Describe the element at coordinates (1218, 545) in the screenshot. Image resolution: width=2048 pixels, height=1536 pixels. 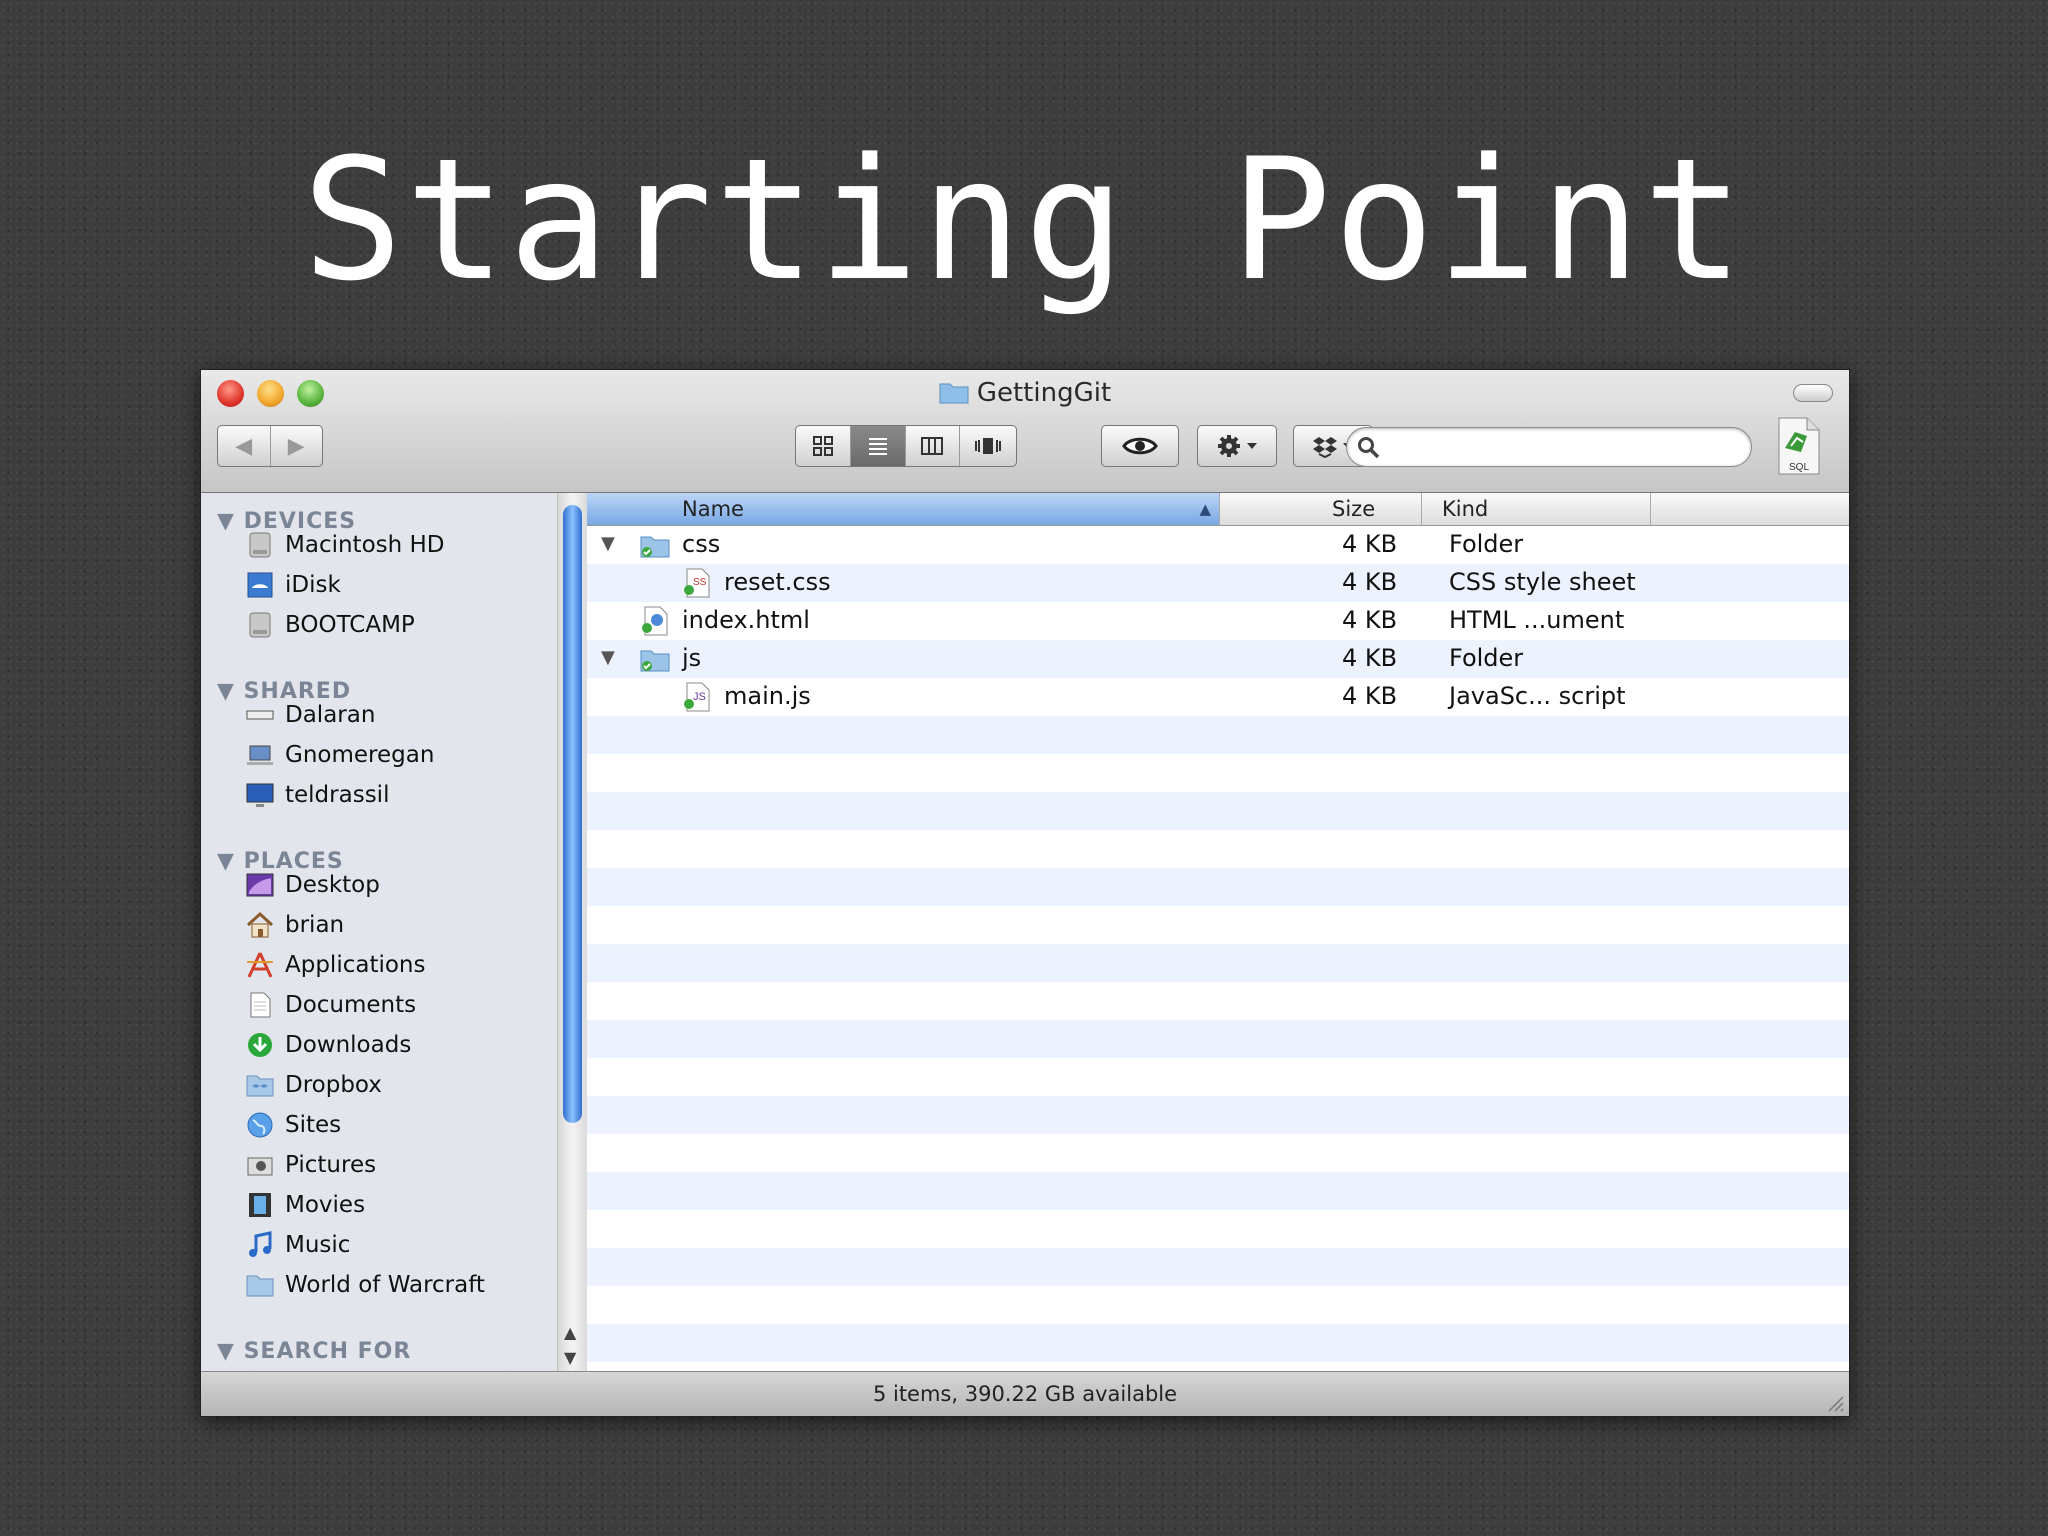
I see `table-row: ▼ css 4 KB Folder` at that location.